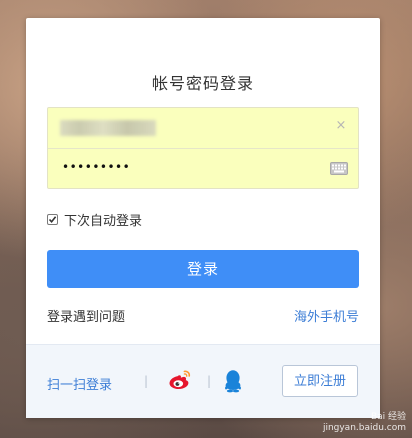  I want to click on weibo-icon, so click(180, 380).